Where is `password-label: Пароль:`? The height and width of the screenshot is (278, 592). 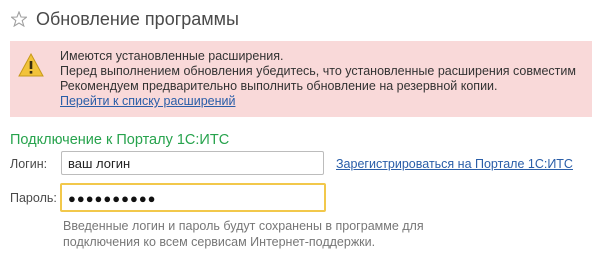 password-label: Пароль: is located at coordinates (33, 198).